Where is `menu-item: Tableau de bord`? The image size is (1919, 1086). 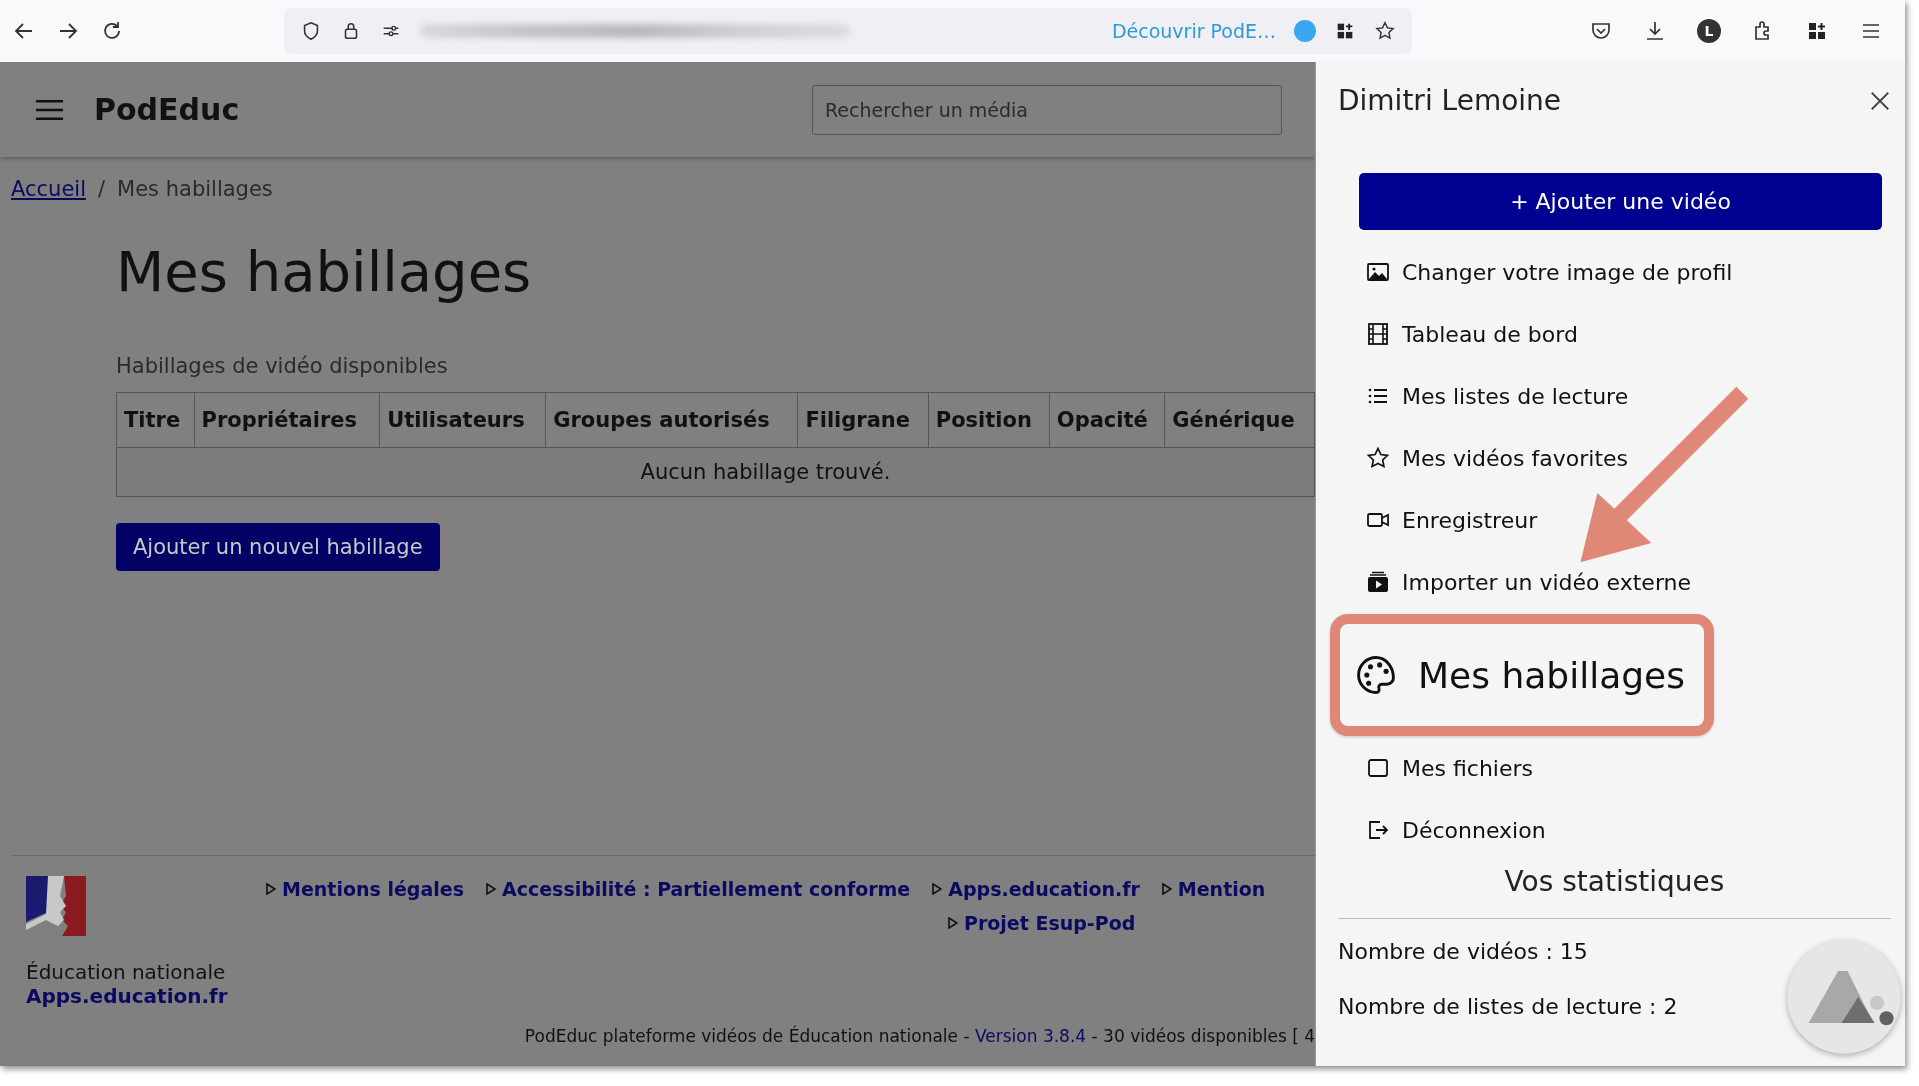
menu-item: Tableau de bord is located at coordinates (1621, 334).